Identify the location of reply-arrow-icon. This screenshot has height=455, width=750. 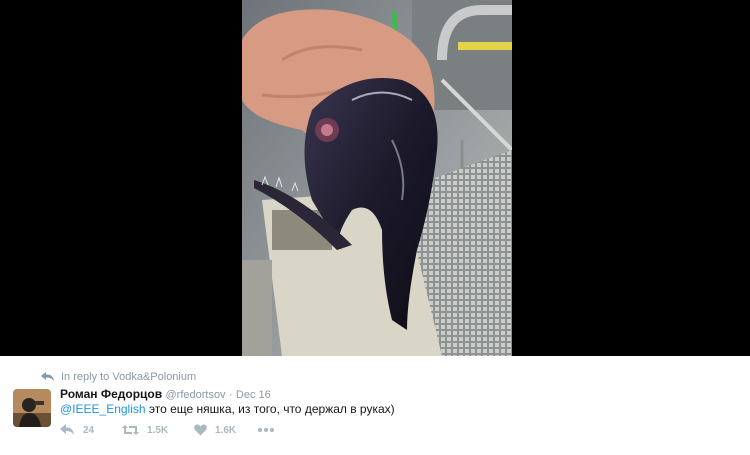
(48, 377).